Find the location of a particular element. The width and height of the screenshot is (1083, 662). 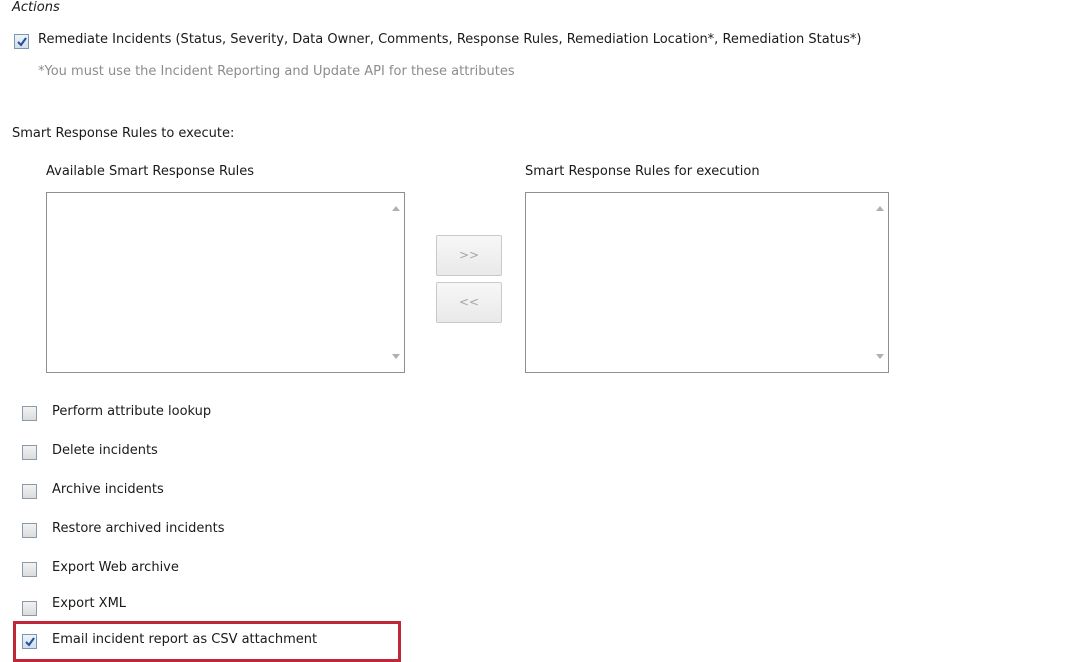

execution-rules-scrollbar is located at coordinates (879, 282).